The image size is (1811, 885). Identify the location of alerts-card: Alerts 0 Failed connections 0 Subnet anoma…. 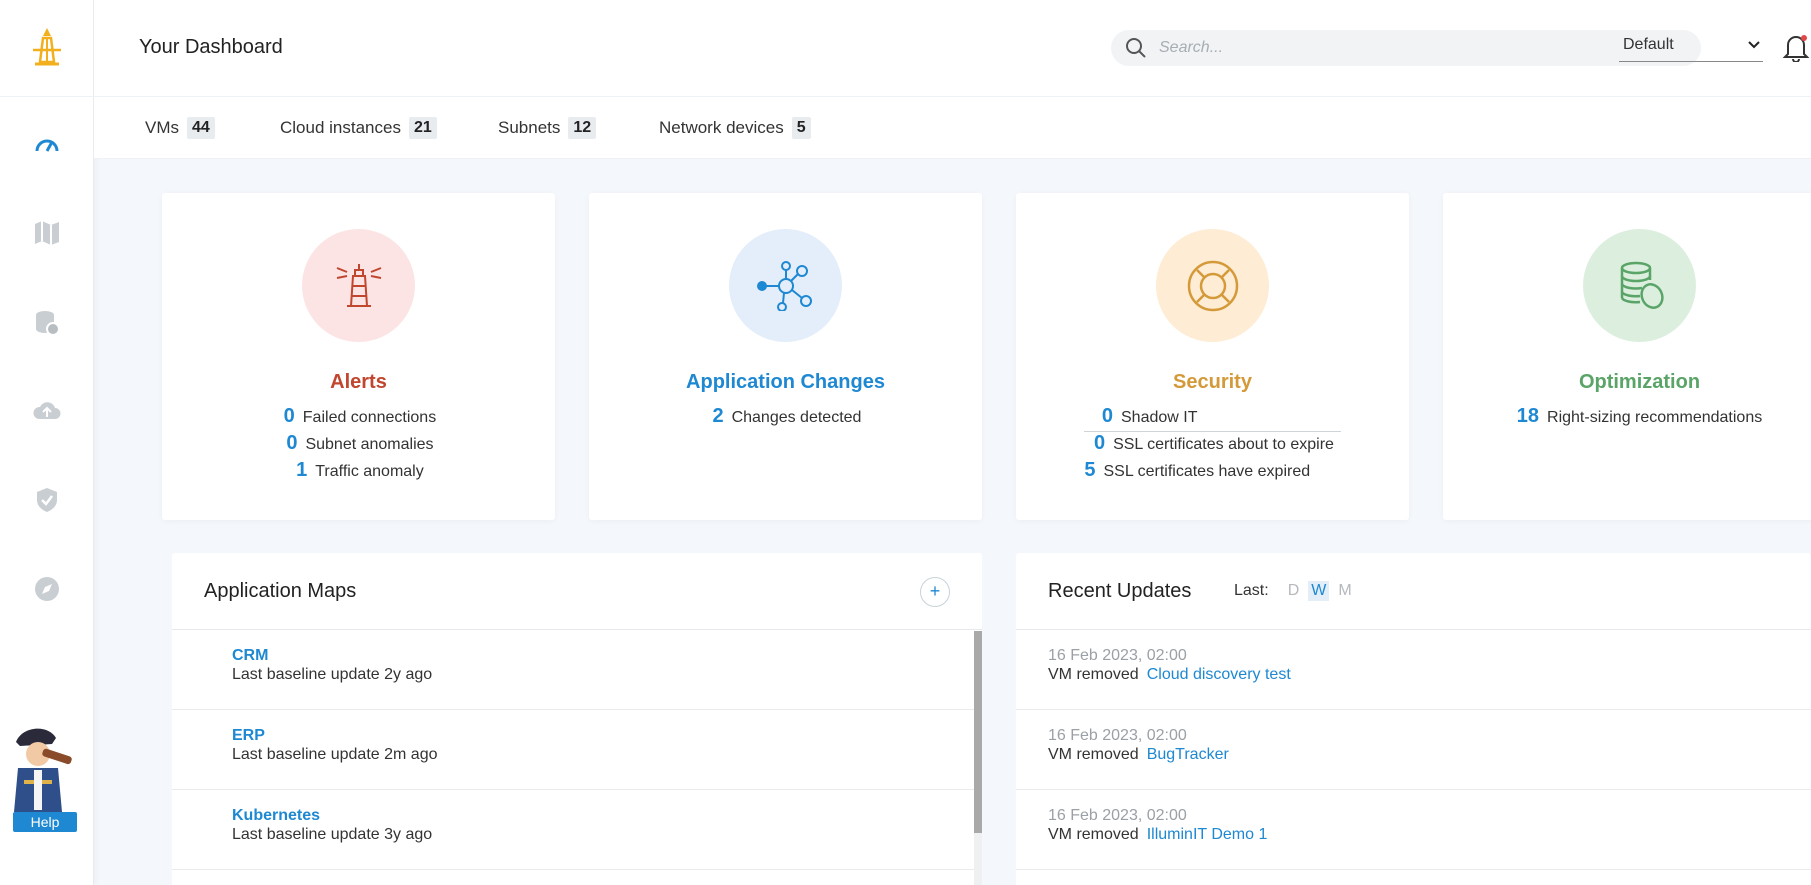
(358, 356).